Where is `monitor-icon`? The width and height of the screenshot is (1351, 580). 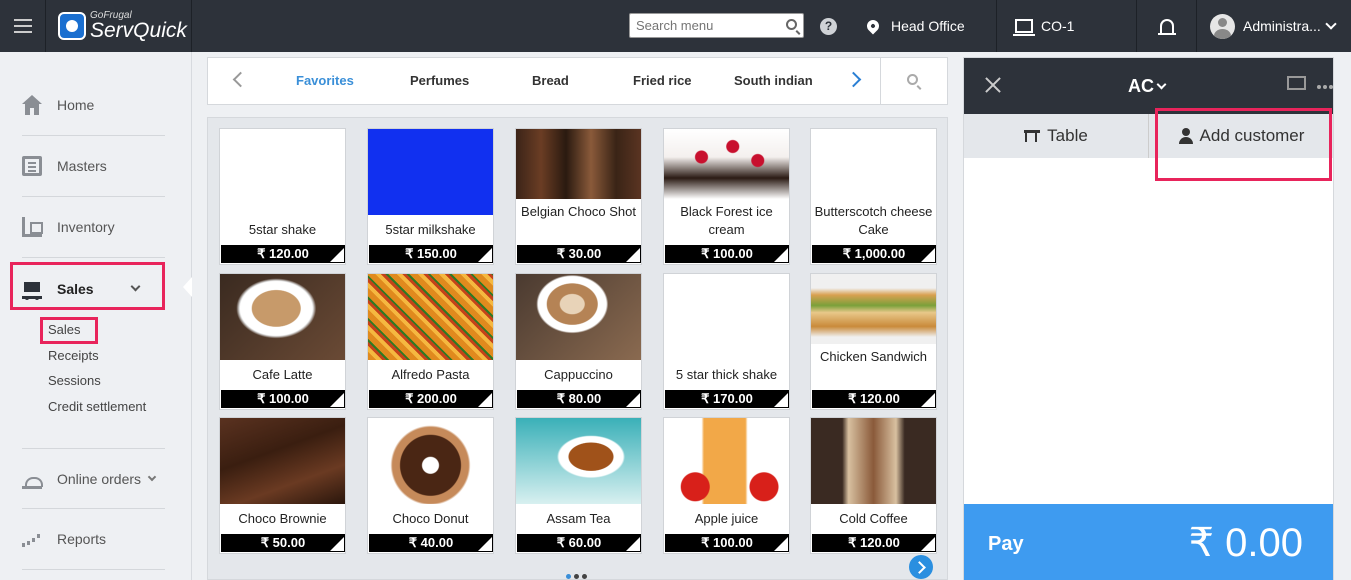
monitor-icon is located at coordinates (1024, 27).